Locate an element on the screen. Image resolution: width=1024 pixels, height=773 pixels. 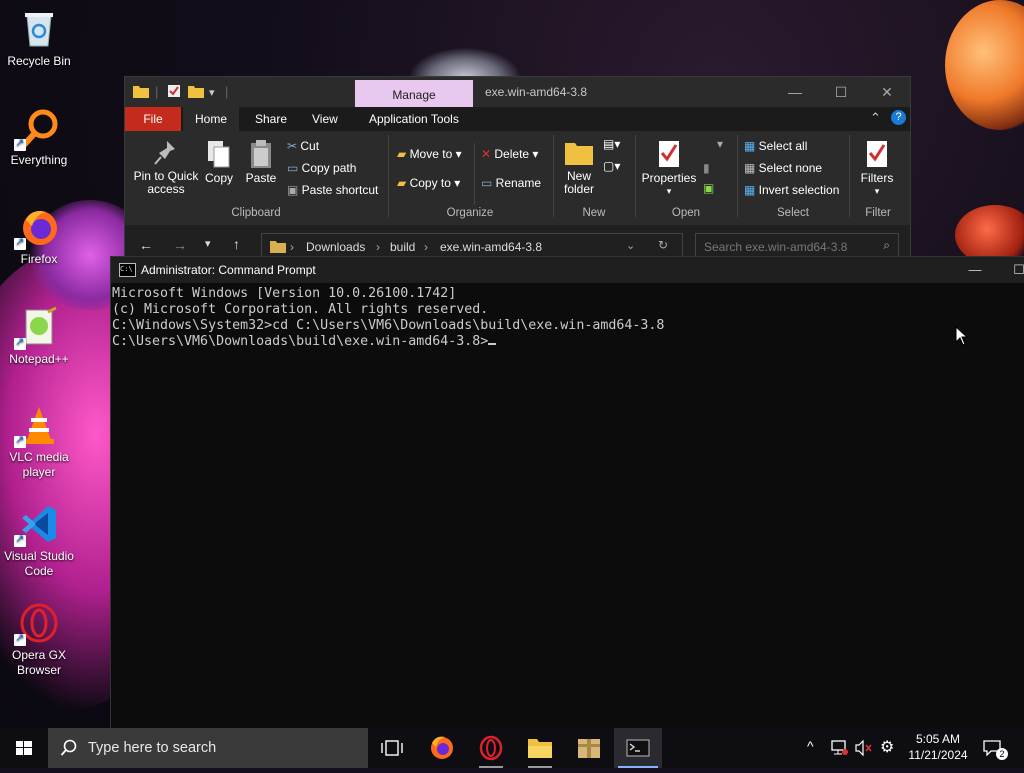
shortcut-arrow-icon is located at coordinates (20, 143).